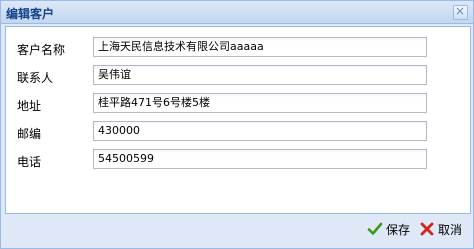  I want to click on postcode-input: 430000, so click(260, 131).